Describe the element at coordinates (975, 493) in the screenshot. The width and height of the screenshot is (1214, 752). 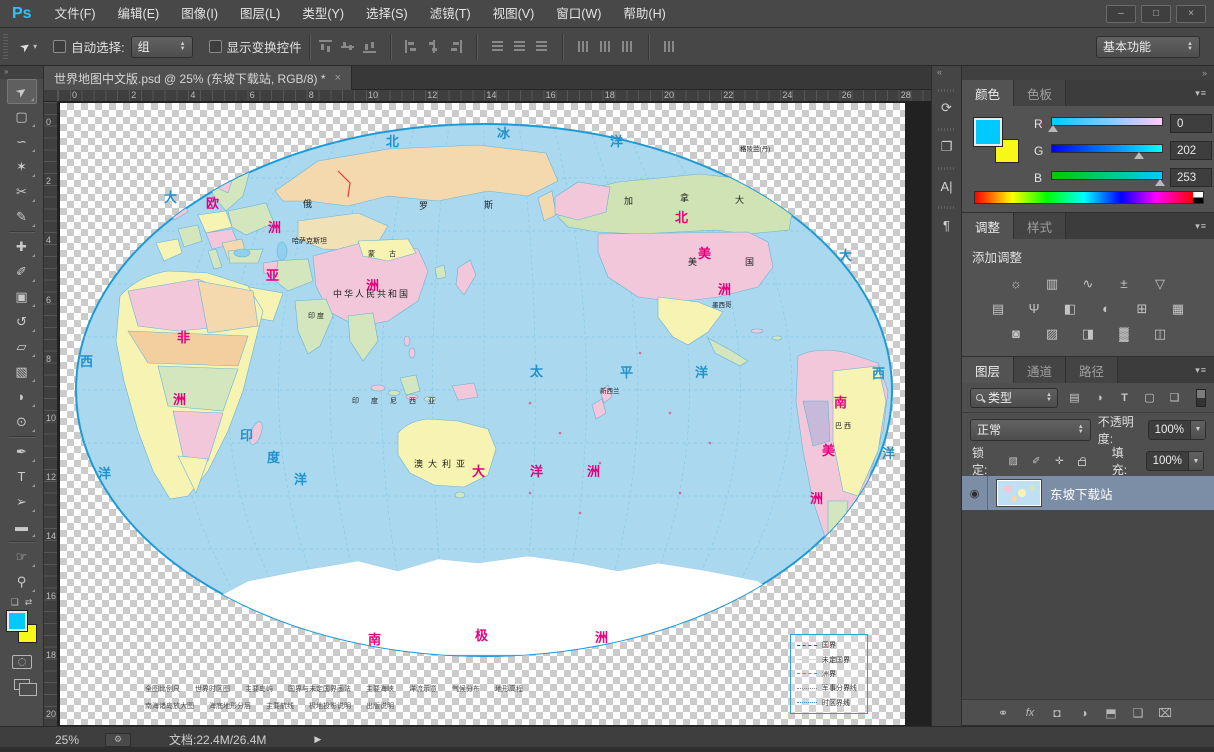
I see `layer-visibility-icon: ◉` at that location.